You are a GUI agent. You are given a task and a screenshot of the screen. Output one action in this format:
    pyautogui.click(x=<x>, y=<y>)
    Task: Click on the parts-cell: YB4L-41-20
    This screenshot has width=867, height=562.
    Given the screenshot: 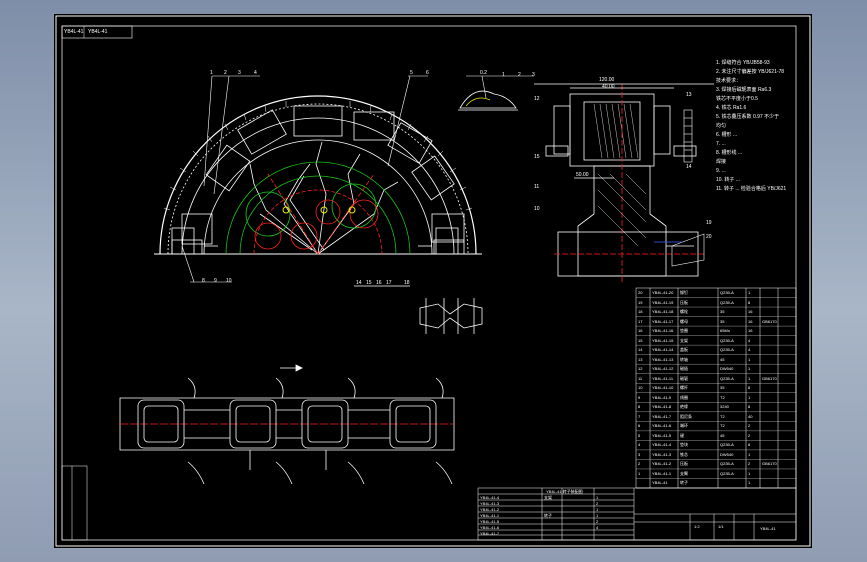 What is the action you would take?
    pyautogui.click(x=663, y=292)
    